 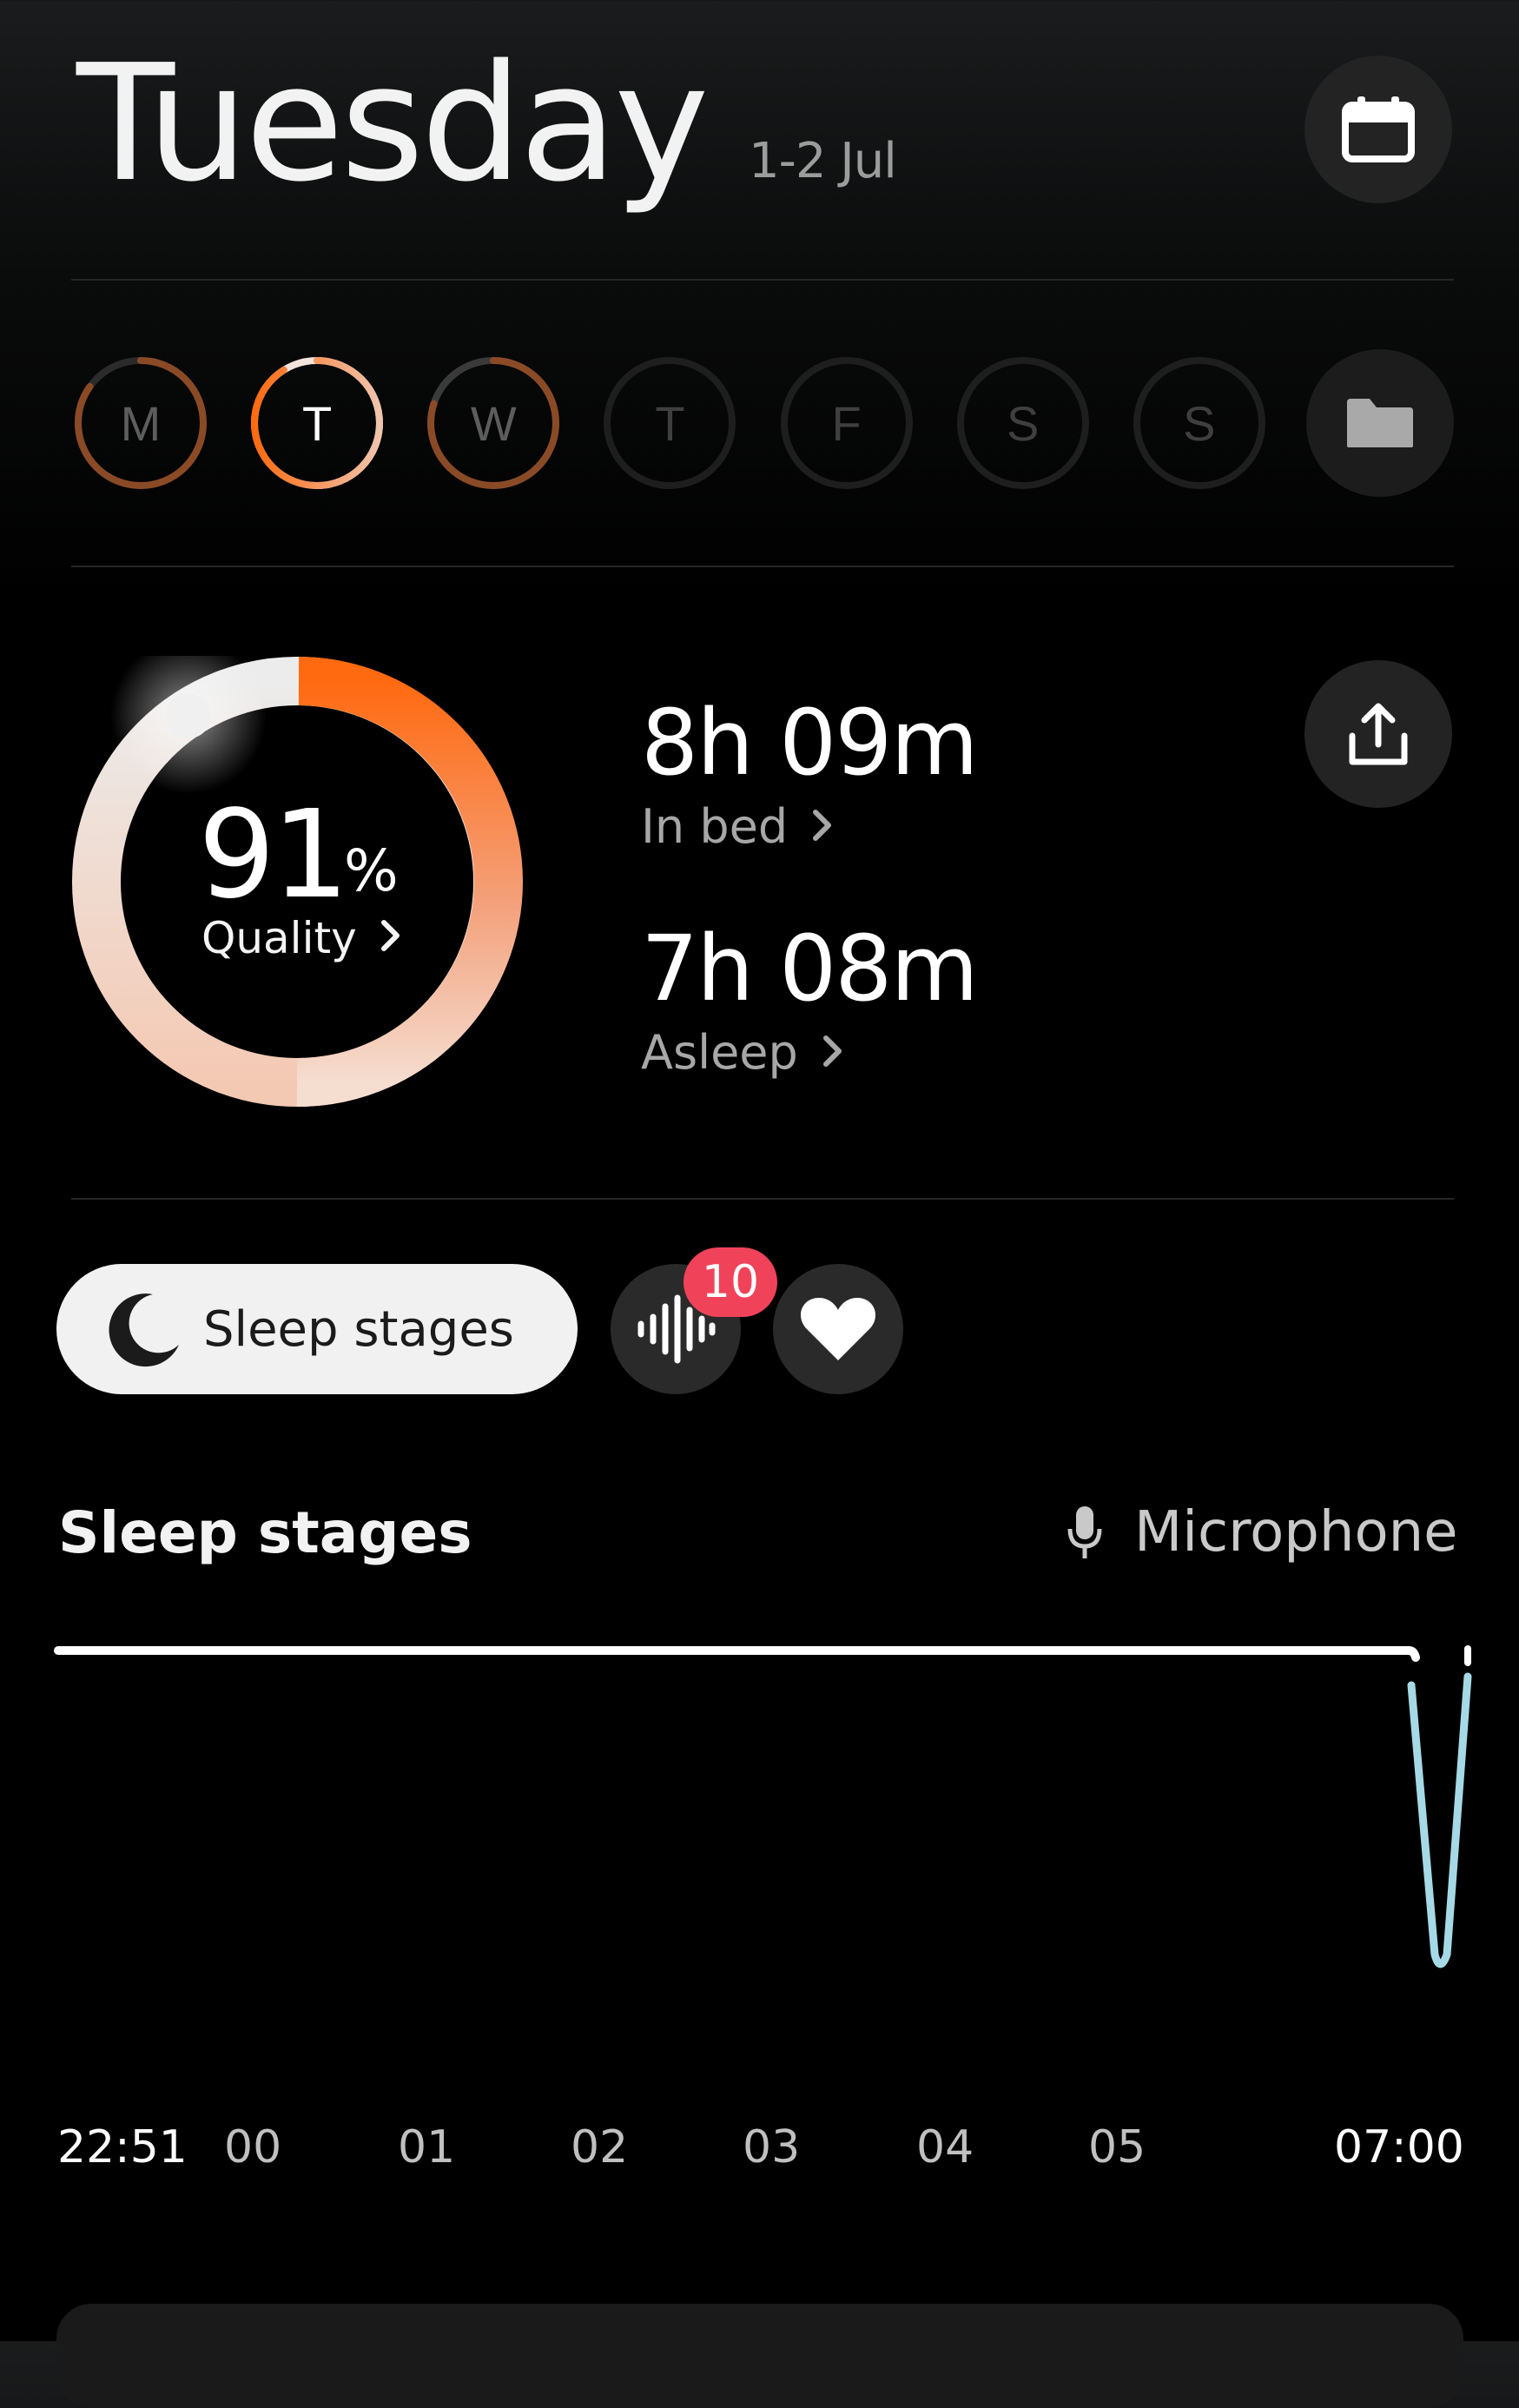 What do you see at coordinates (123, 2147) in the screenshot?
I see `axis-label-start: 22:51` at bounding box center [123, 2147].